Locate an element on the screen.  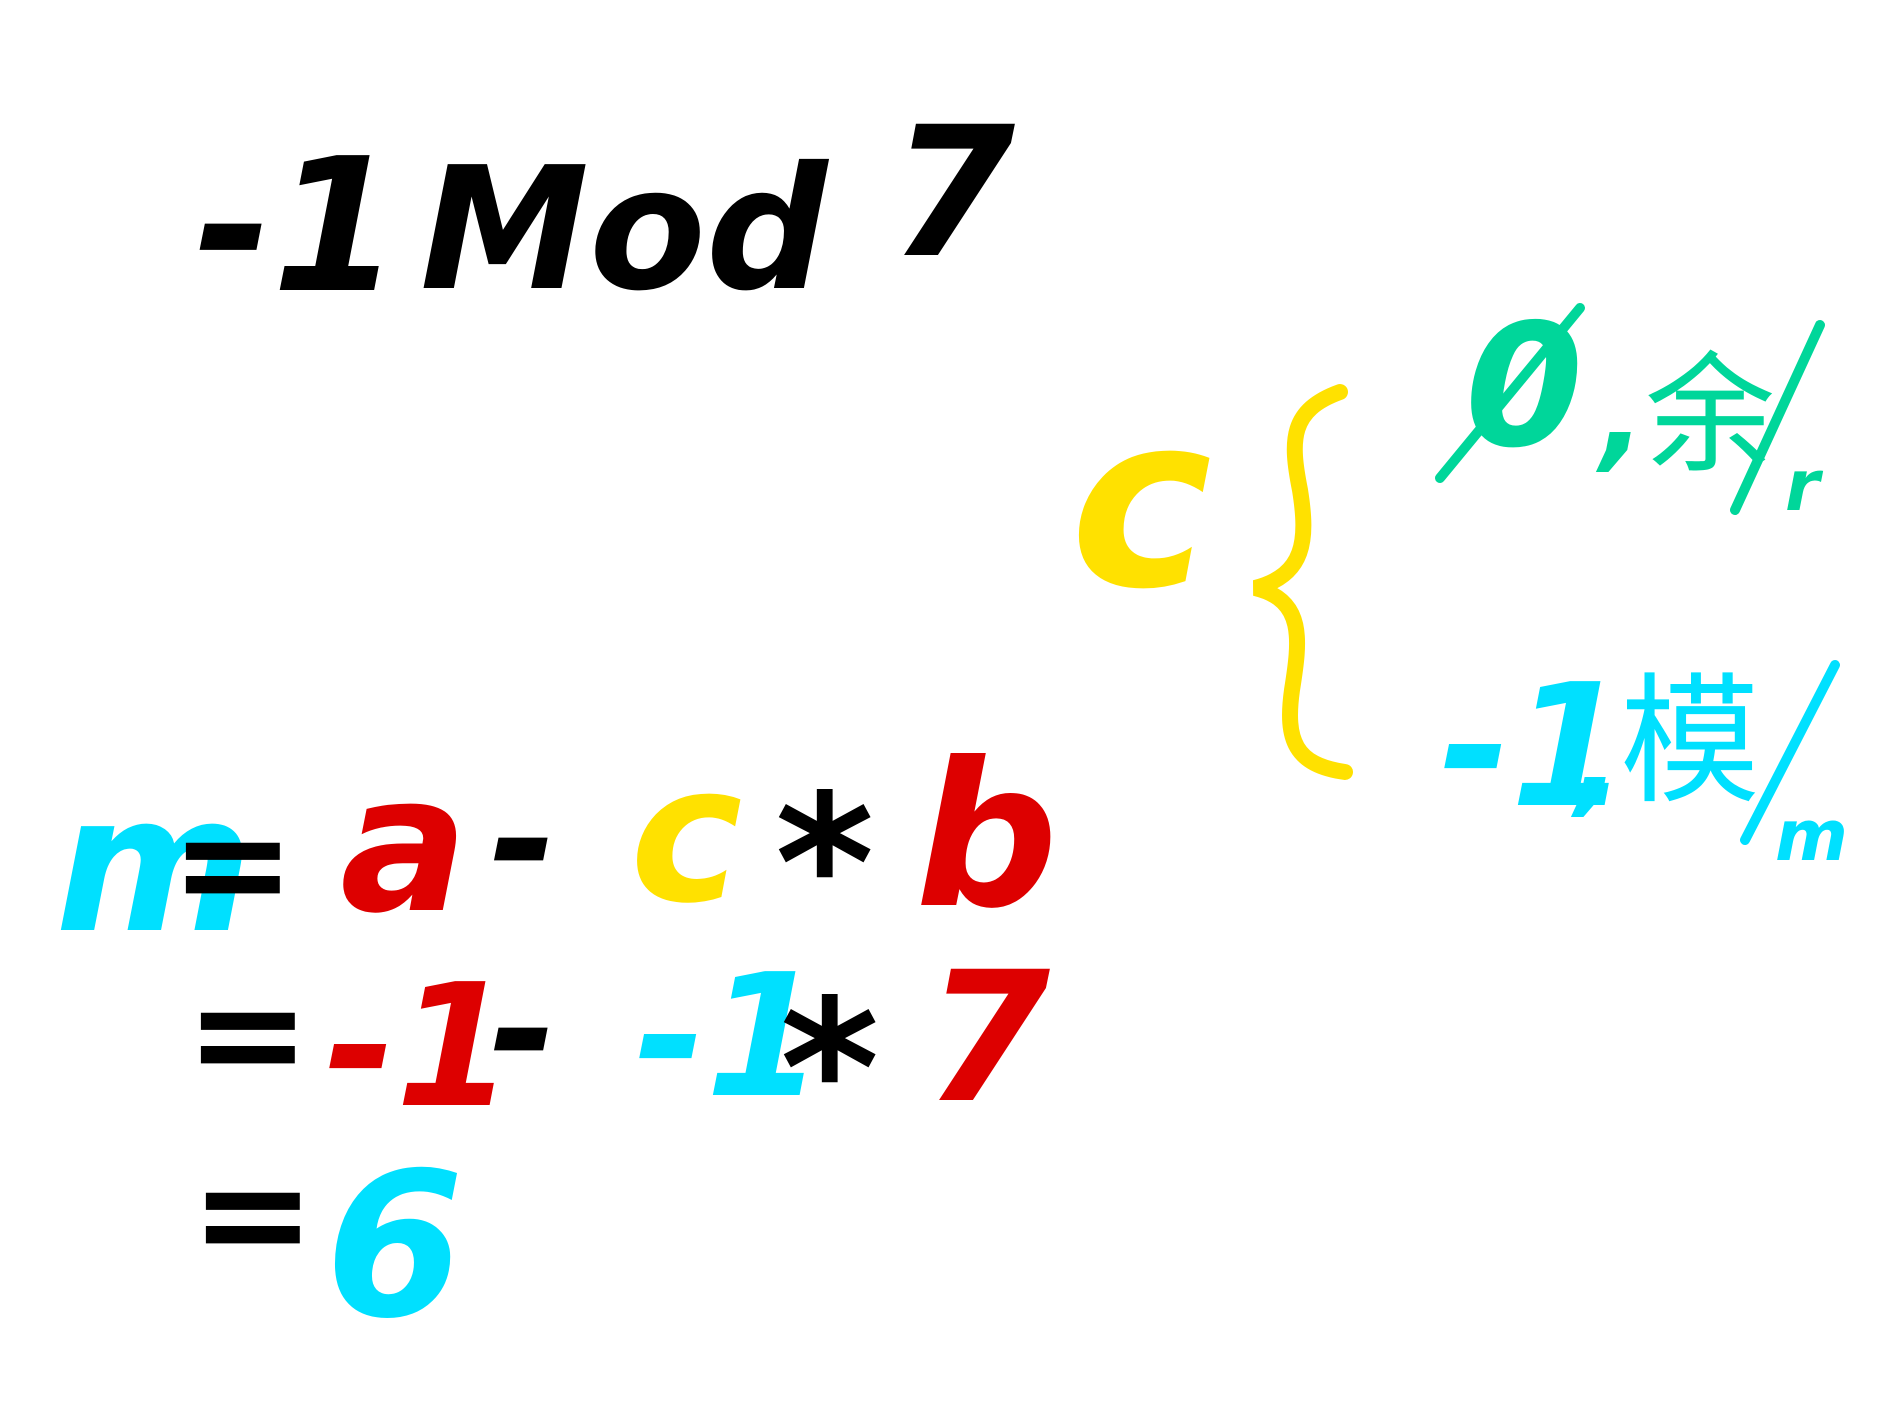
line1-minus: - is located at coordinates (523, 839).